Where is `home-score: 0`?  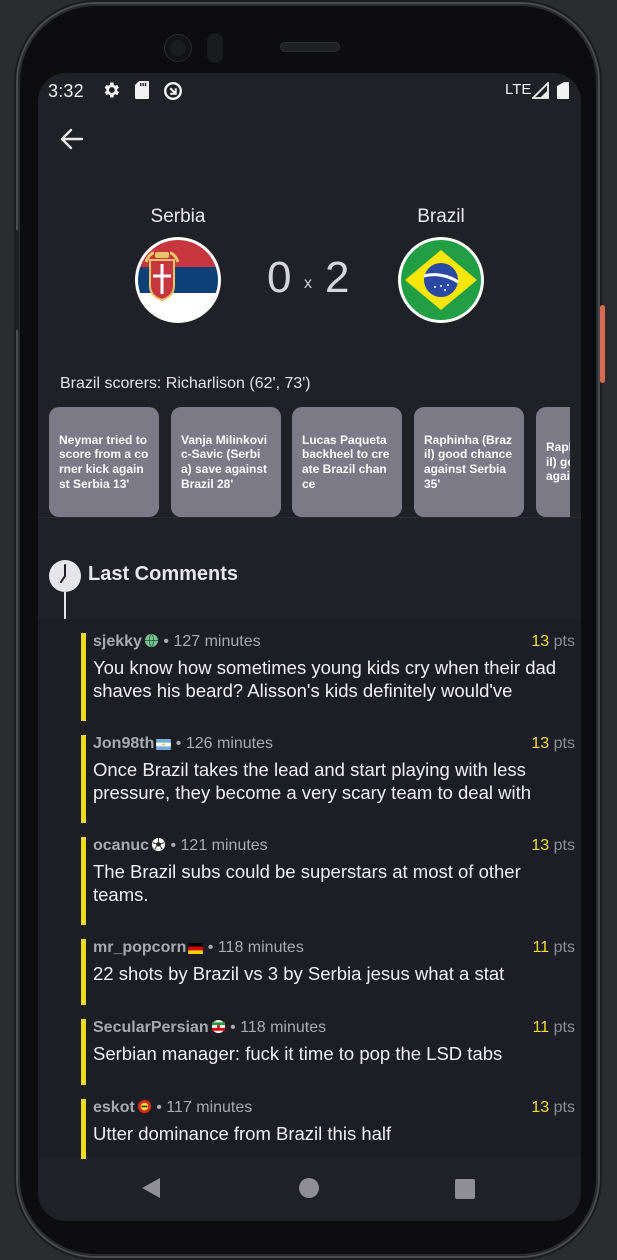 home-score: 0 is located at coordinates (279, 277).